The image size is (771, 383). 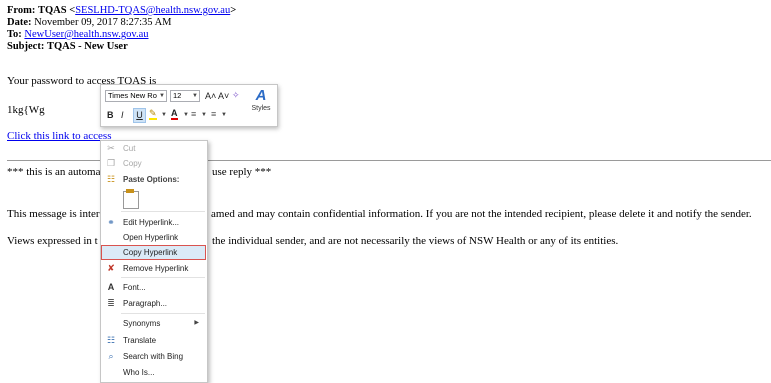 I want to click on views-line-start: Views expressed in t, so click(x=52, y=241).